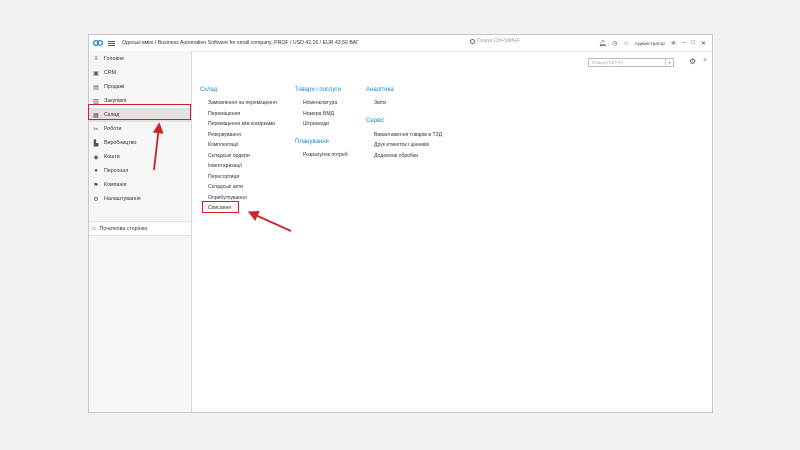  Describe the element at coordinates (209, 90) in the screenshot. I see `section-title-warehouse: Склад` at that location.